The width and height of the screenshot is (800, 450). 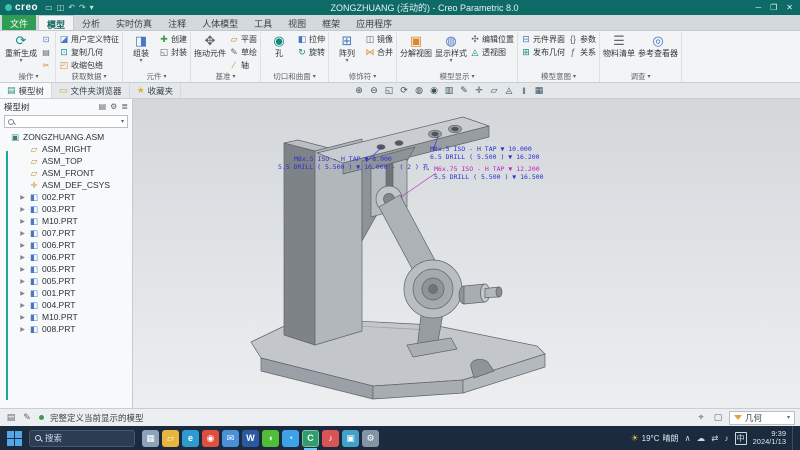 What do you see at coordinates (156, 90) in the screenshot?
I see `tab-favorites: ★ 收藏夹` at bounding box center [156, 90].